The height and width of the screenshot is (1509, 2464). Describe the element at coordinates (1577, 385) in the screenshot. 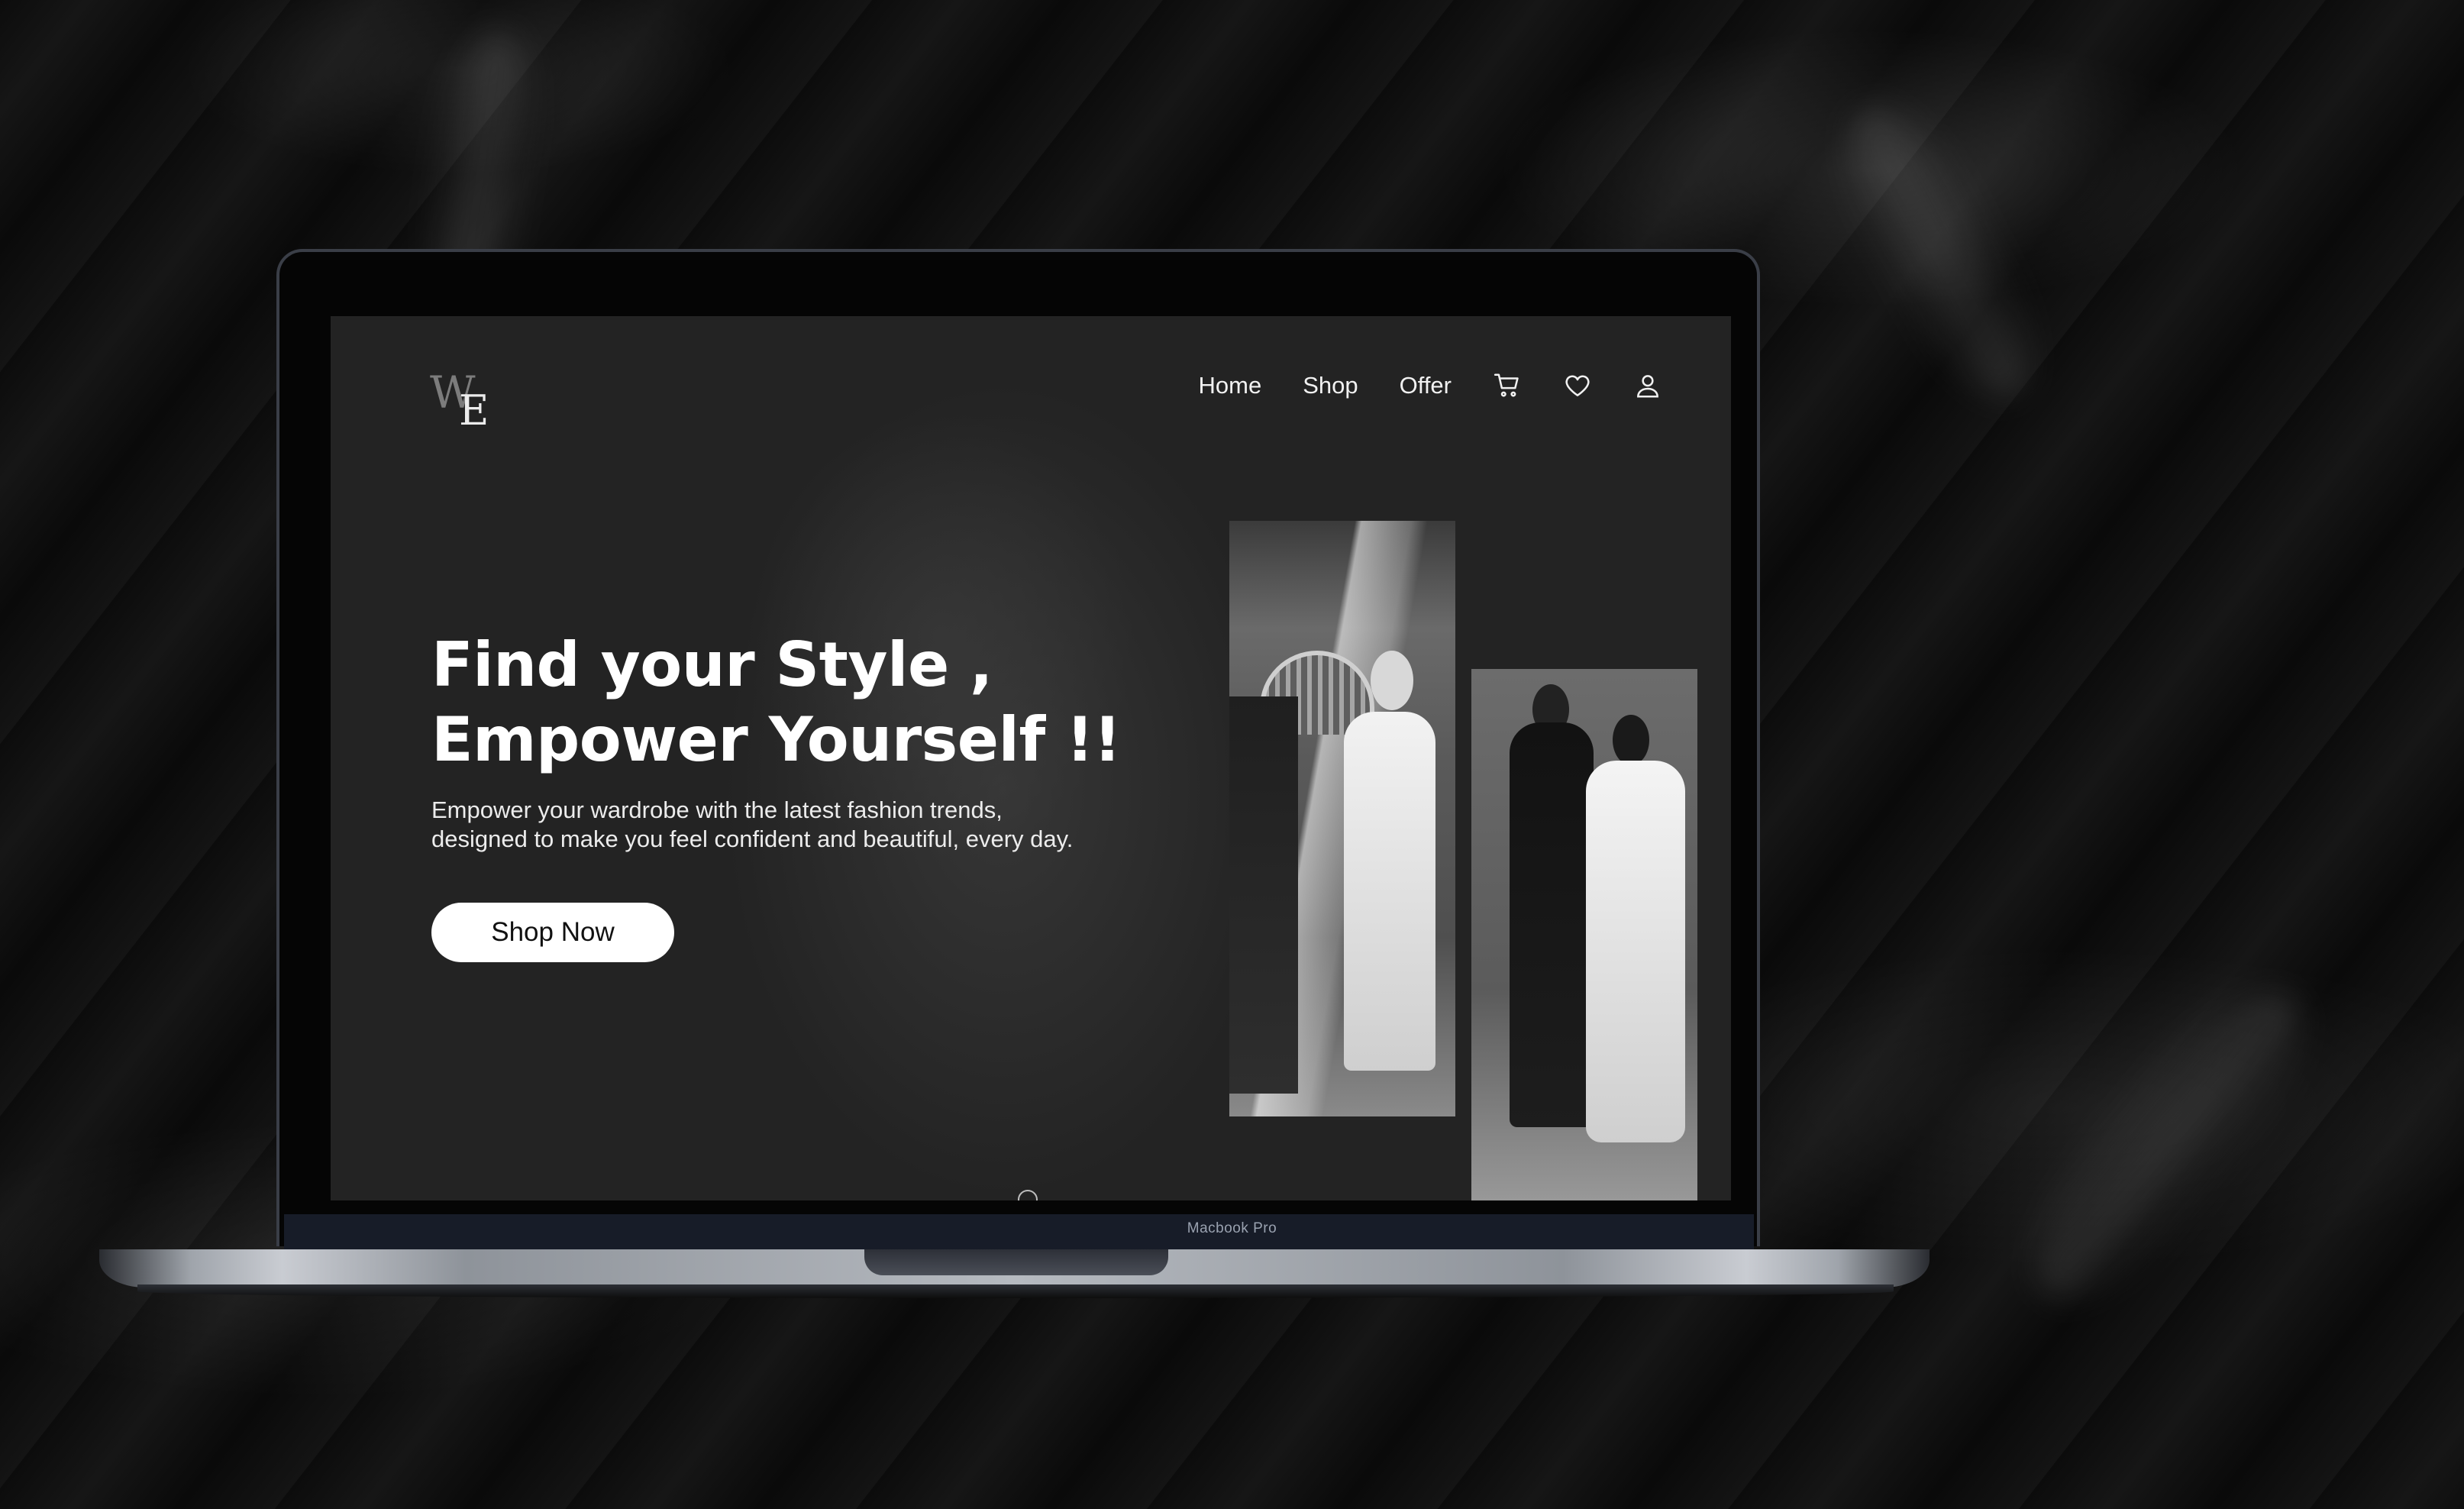

I see `heart-icon` at that location.